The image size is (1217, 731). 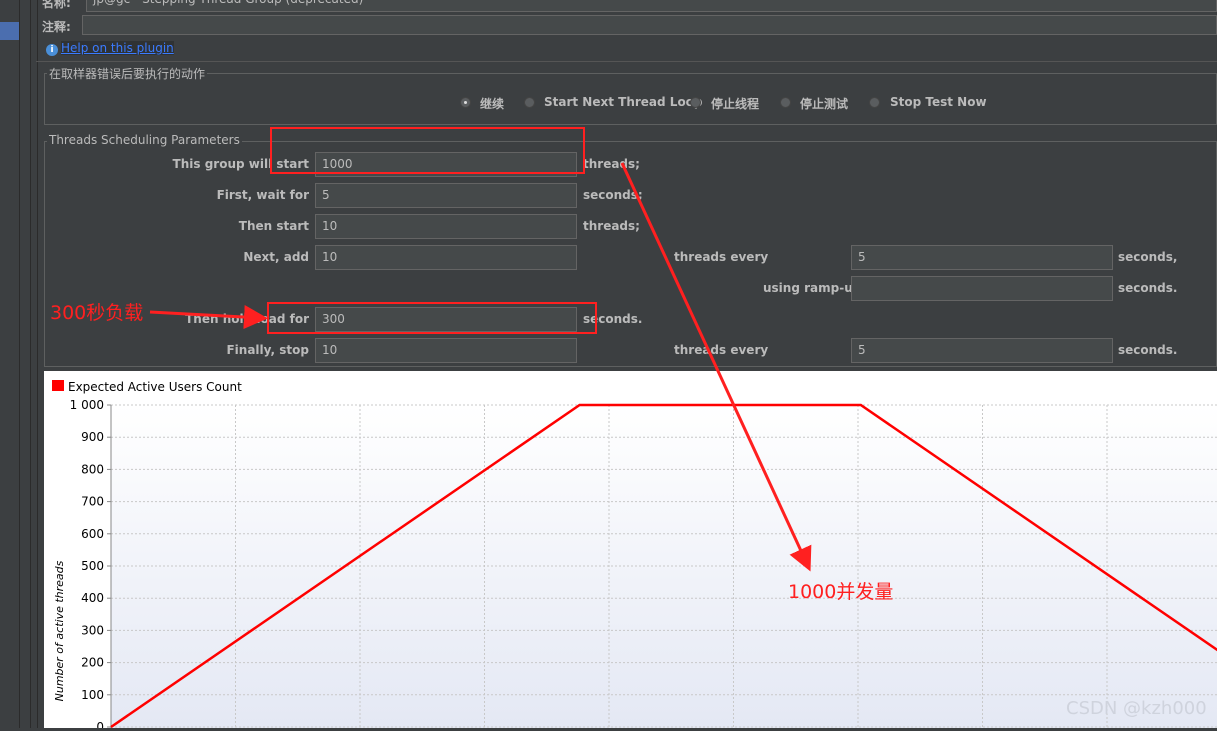 What do you see at coordinates (1136, 708) in the screenshot?
I see `watermark: CSDN @kzh000` at bounding box center [1136, 708].